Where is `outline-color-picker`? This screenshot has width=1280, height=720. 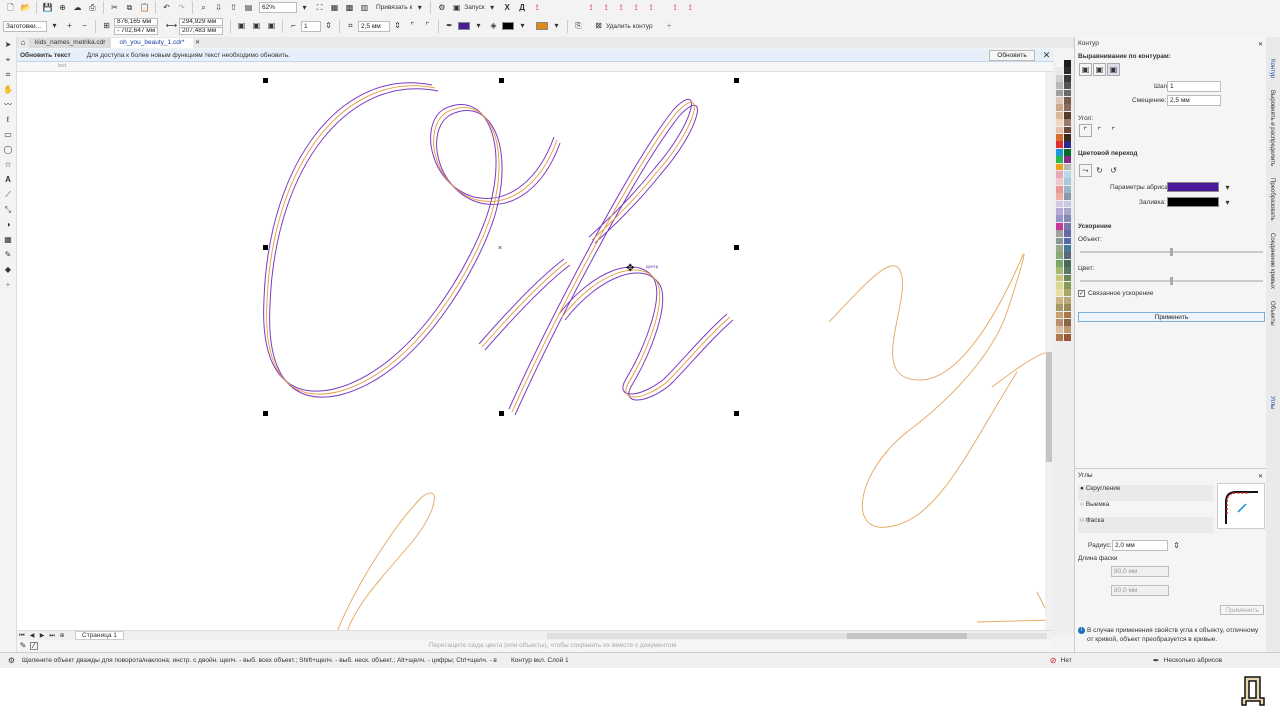
outline-color-picker is located at coordinates (1193, 187).